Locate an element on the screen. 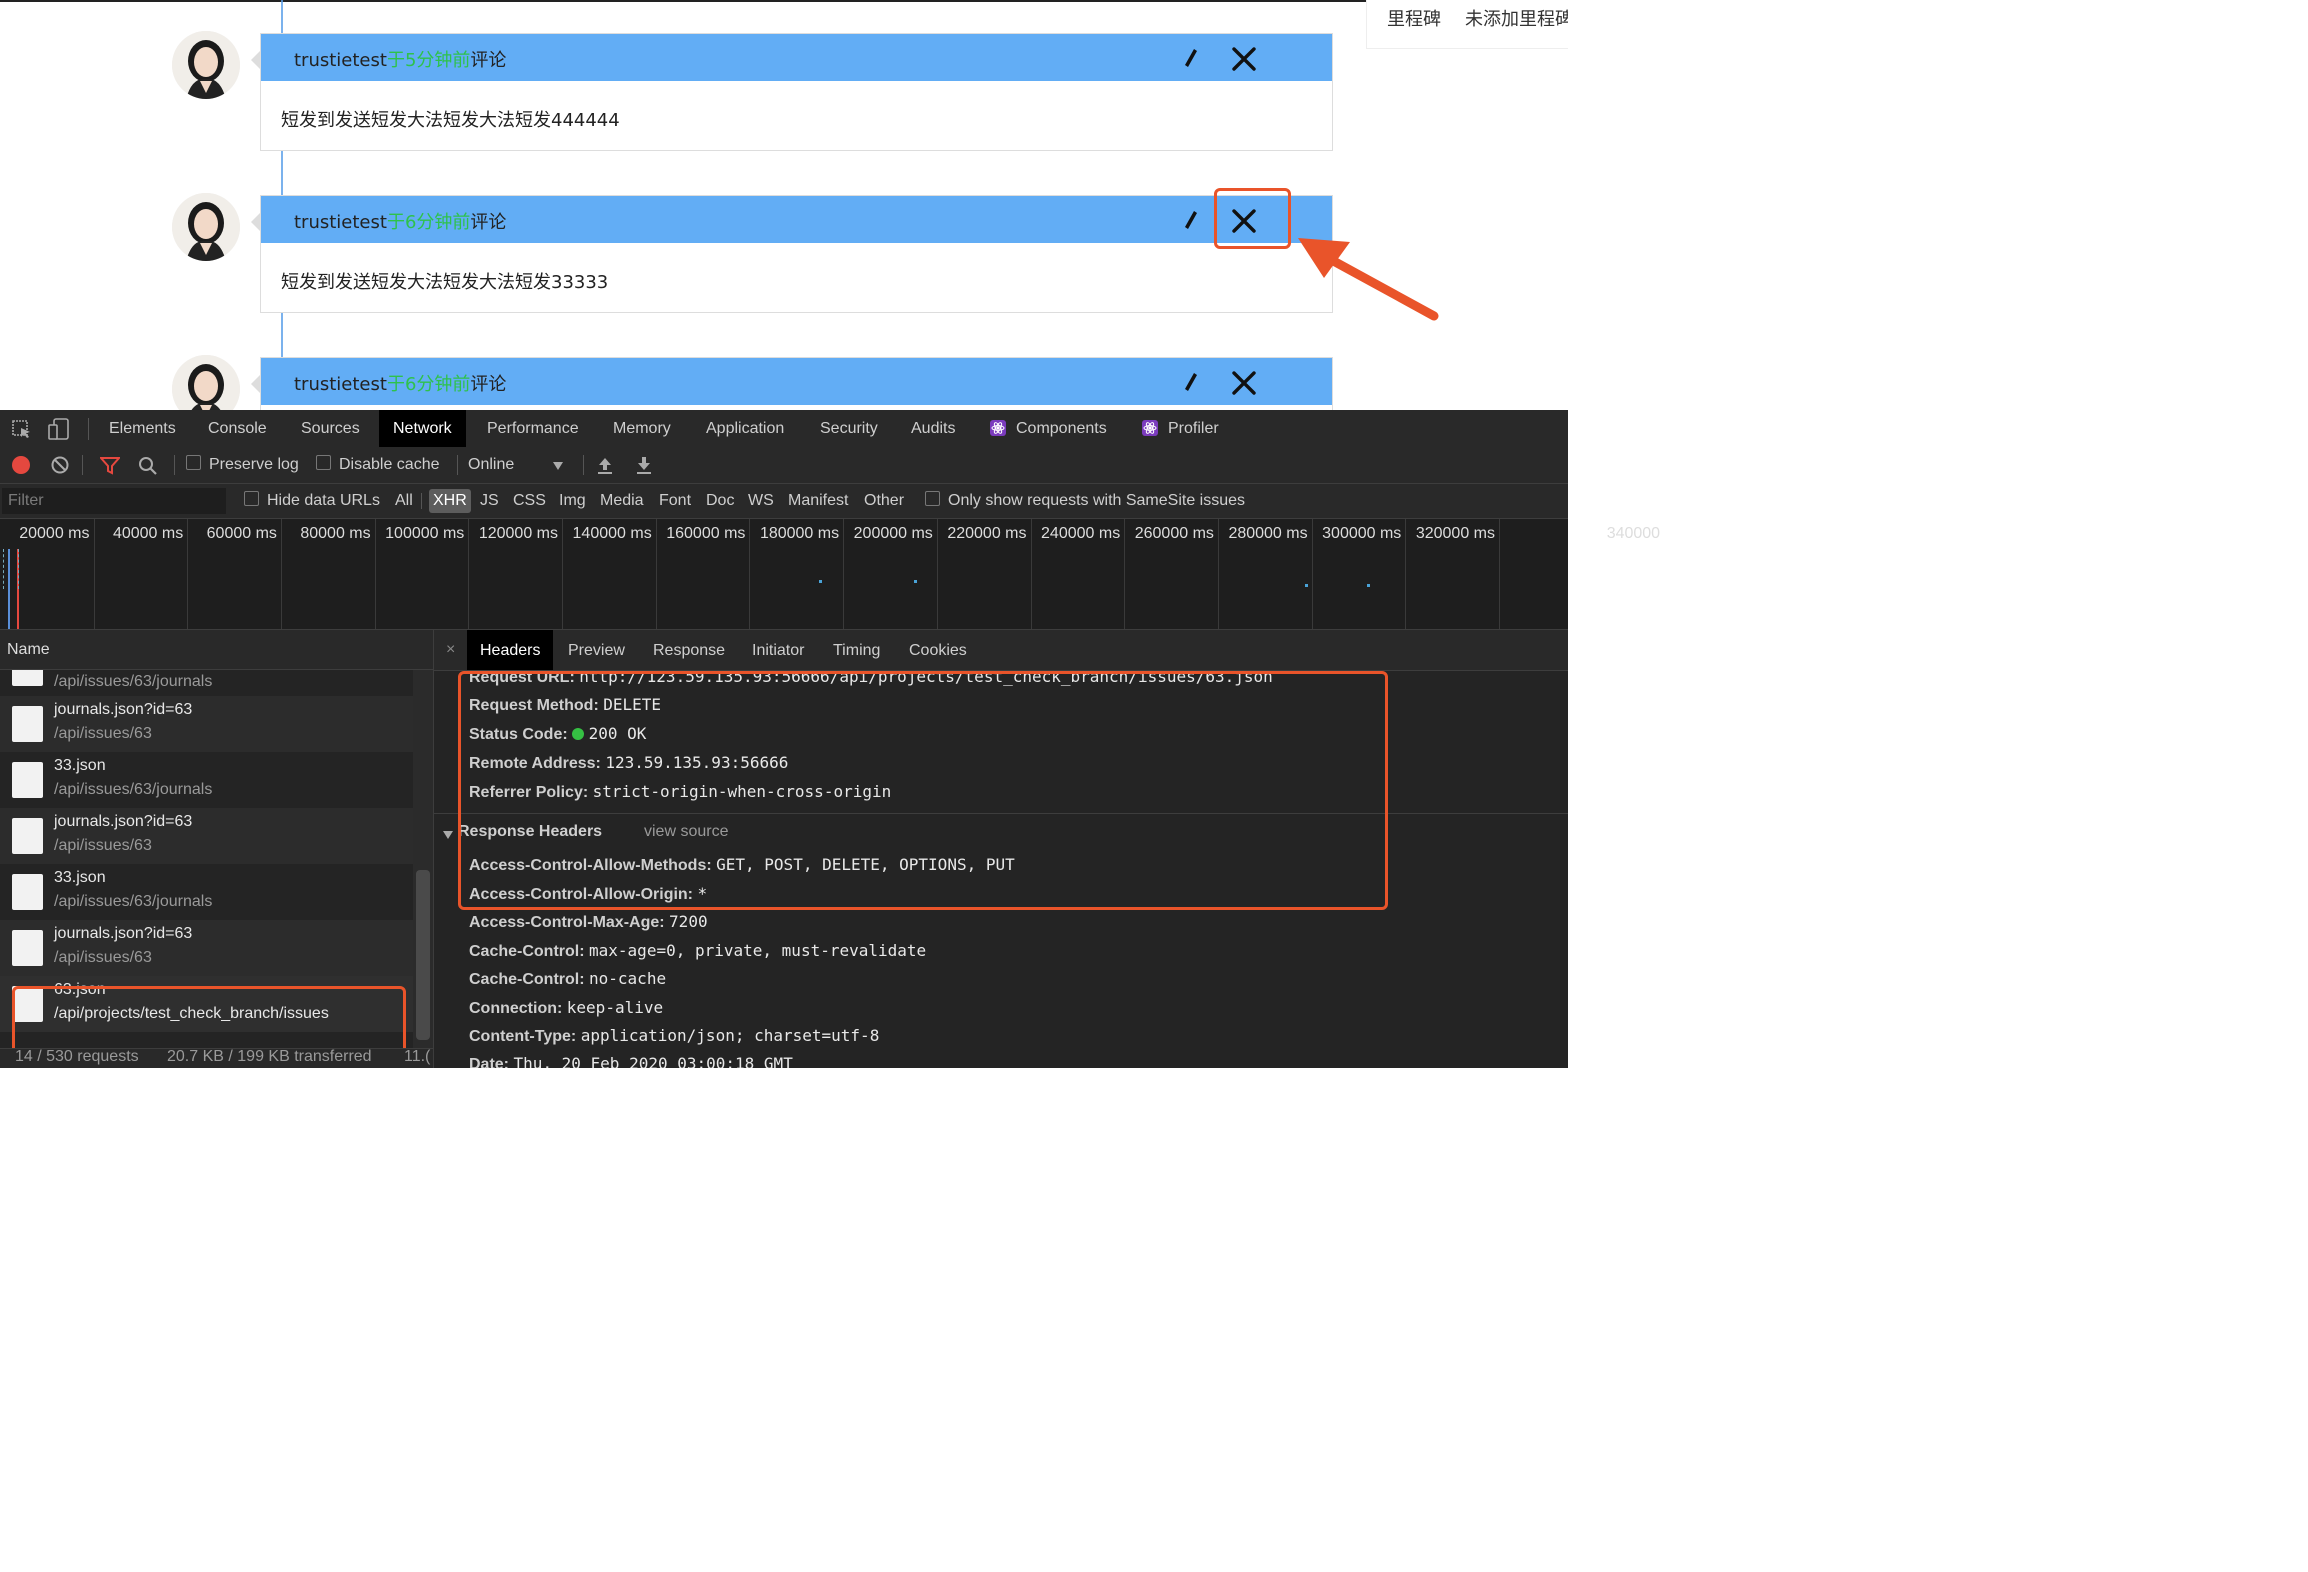 The image size is (2308, 1572). response-header-row: Access-Control-Max-Age: 7200 is located at coordinates (588, 922).